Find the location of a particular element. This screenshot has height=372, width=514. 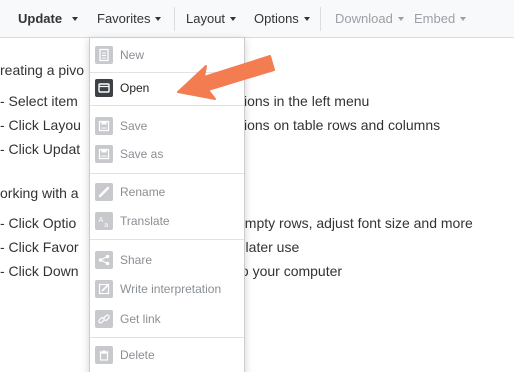

help-line-left: - Select item is located at coordinates (39, 101).